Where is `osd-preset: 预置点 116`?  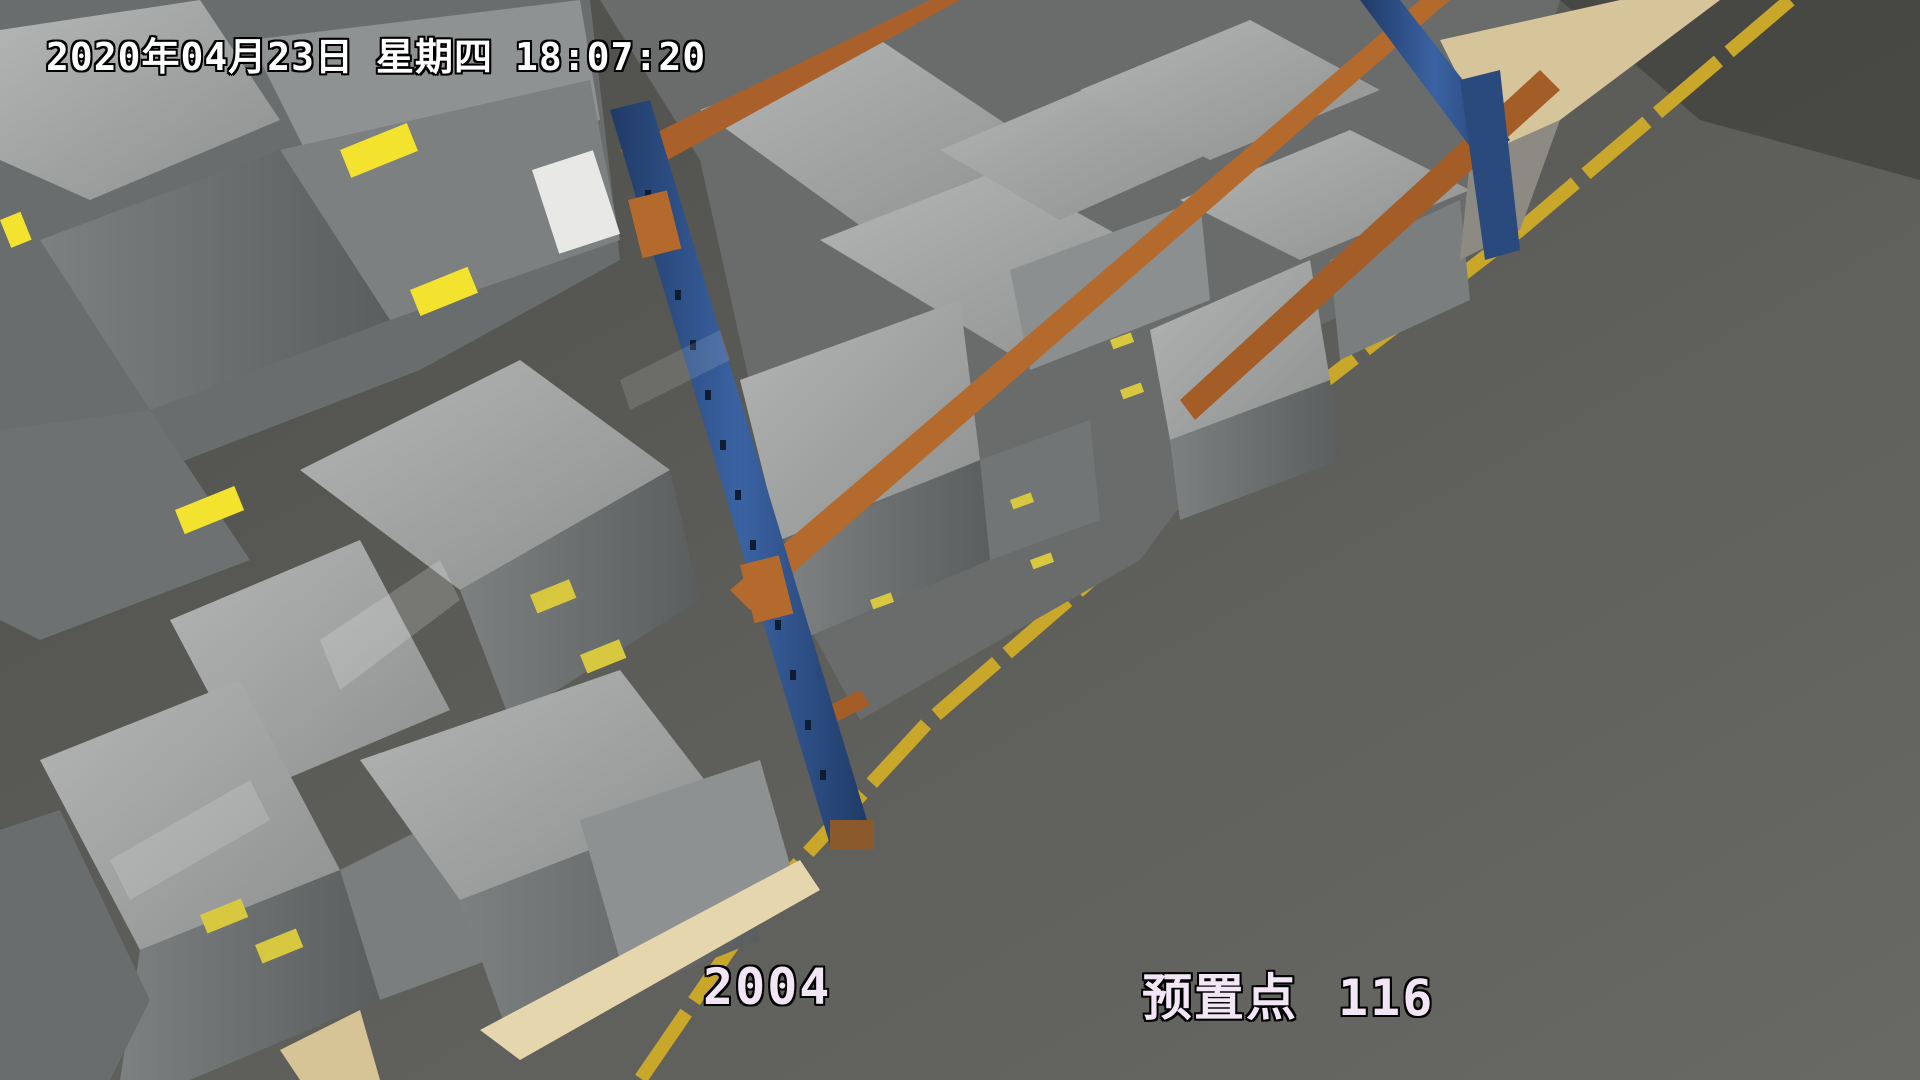
osd-preset: 预置点 116 is located at coordinates (1288, 994).